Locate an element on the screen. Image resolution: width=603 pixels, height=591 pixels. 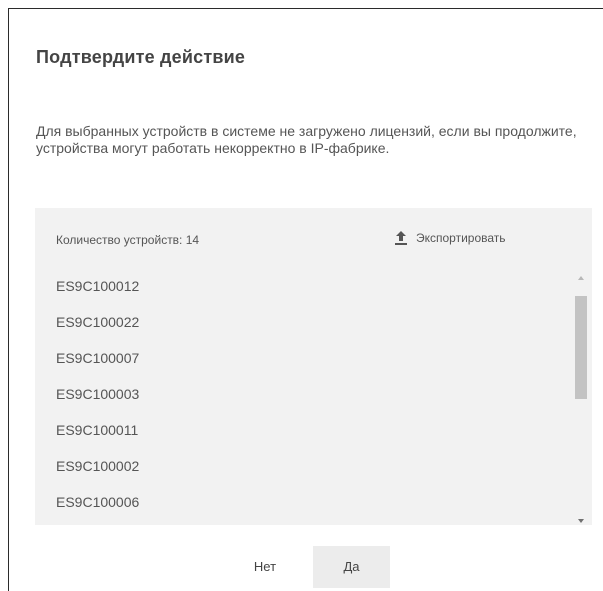
list-item: ES9C100011 is located at coordinates (97, 430).